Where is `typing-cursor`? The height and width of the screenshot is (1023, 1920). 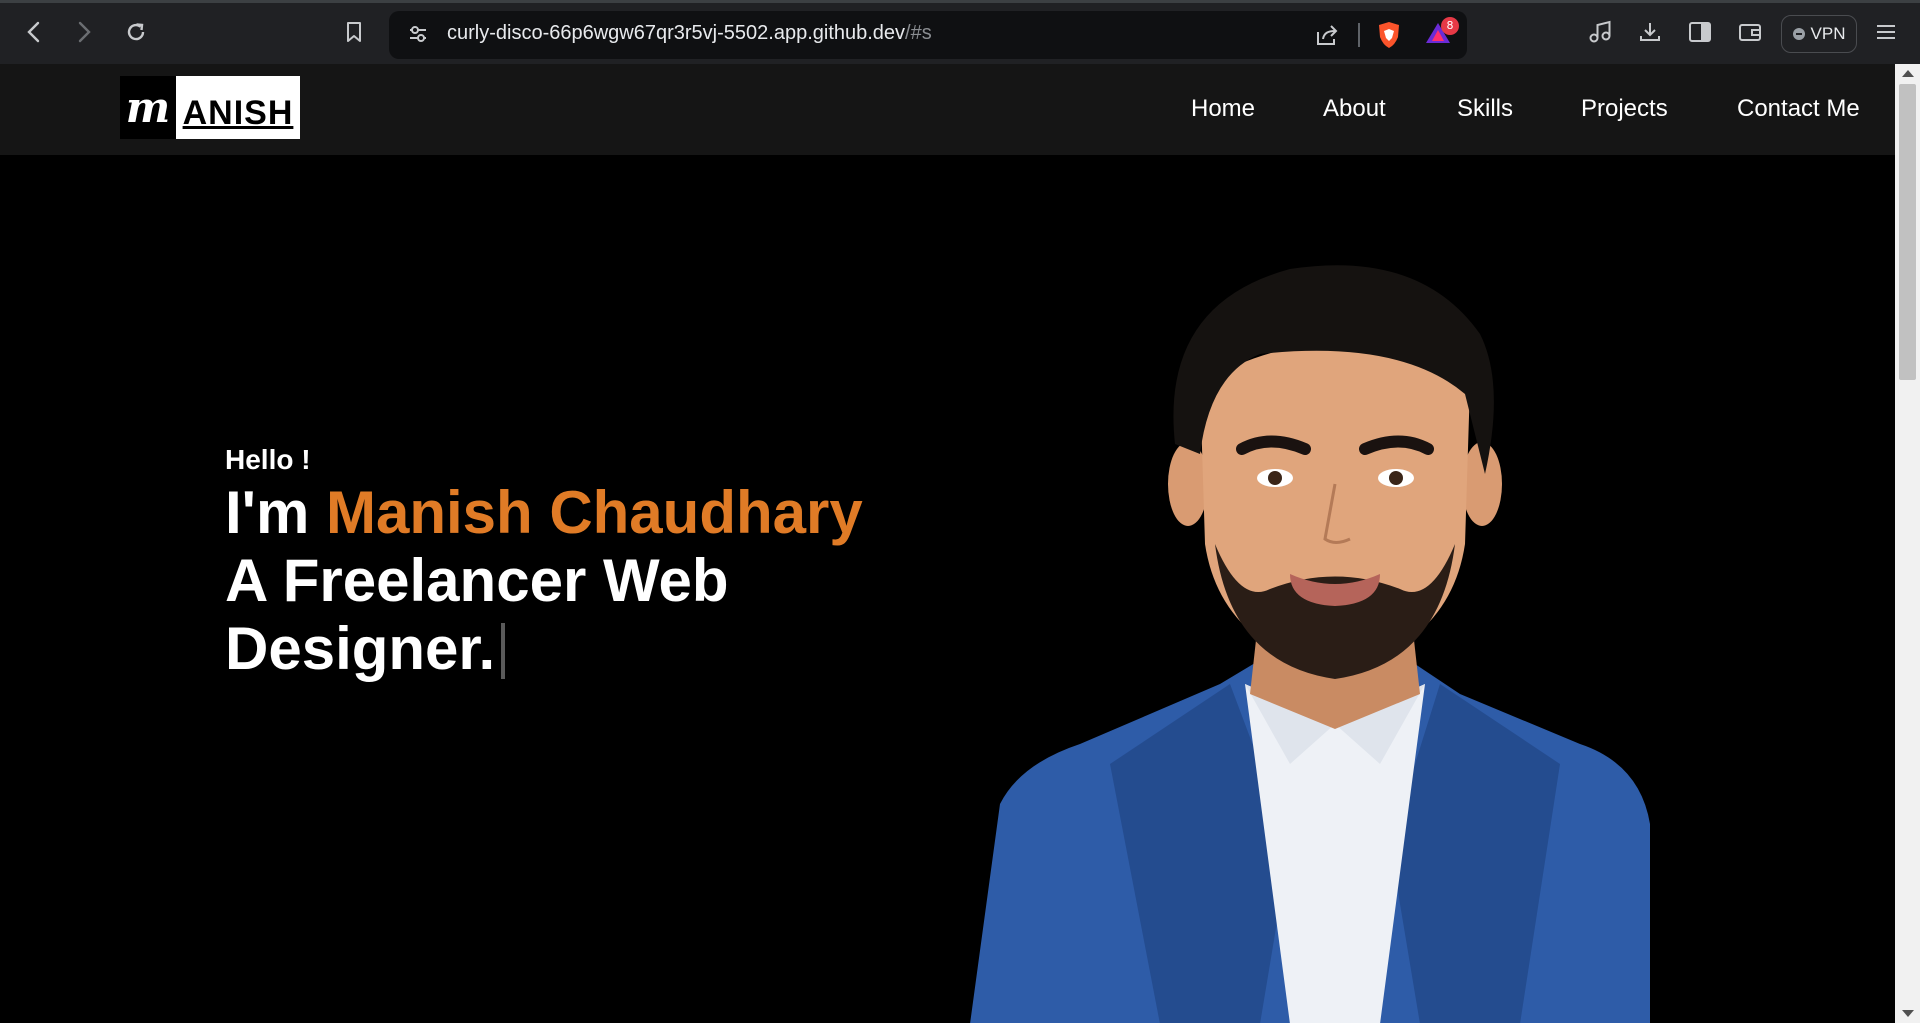 typing-cursor is located at coordinates (503, 651).